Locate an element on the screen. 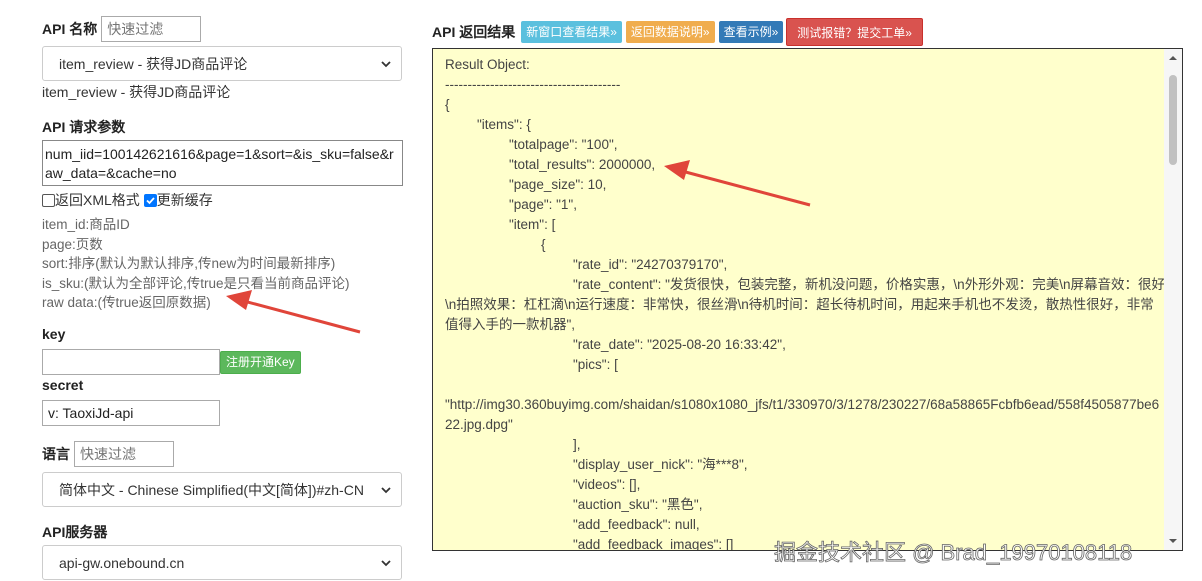 The width and height of the screenshot is (1202, 581). language-select: 简体中文 - Chinese Simplified(中文[简体])#zh-CN is located at coordinates (222, 489).